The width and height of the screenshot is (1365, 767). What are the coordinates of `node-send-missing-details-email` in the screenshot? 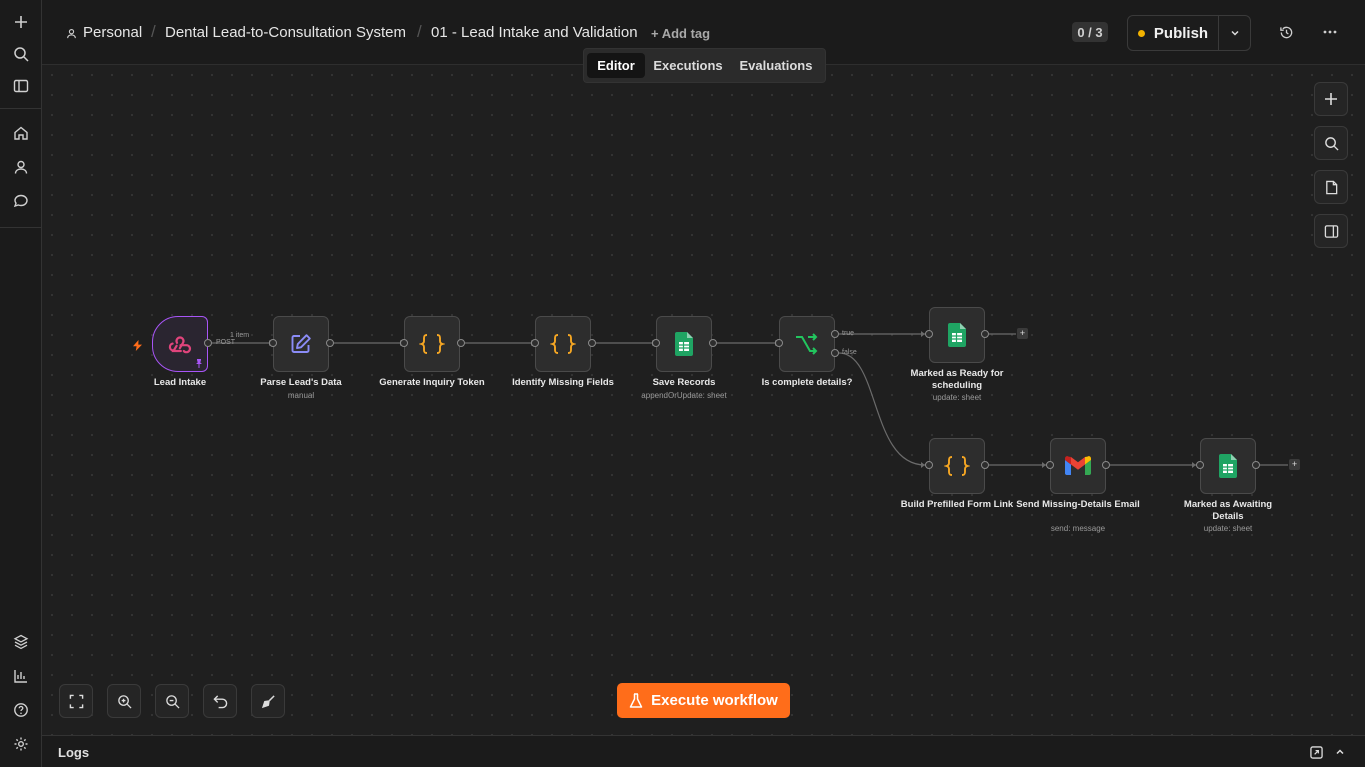 It's located at (1078, 466).